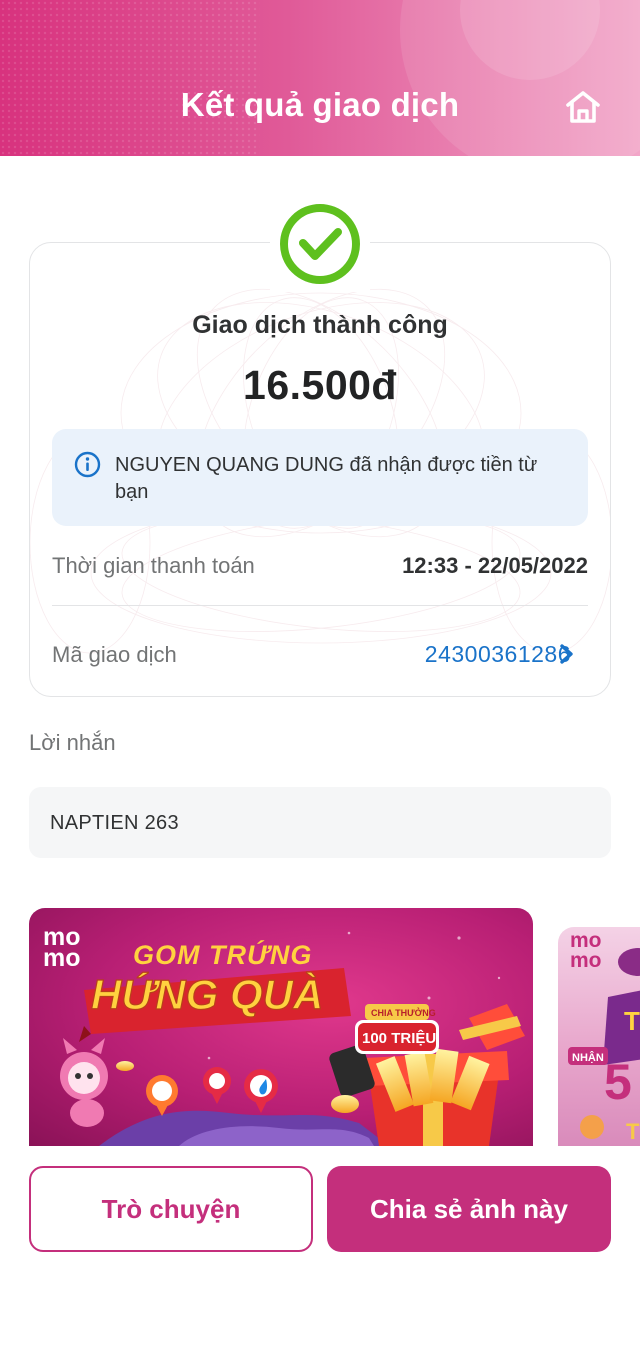 The image size is (640, 1351). I want to click on home-icon, so click(583, 107).